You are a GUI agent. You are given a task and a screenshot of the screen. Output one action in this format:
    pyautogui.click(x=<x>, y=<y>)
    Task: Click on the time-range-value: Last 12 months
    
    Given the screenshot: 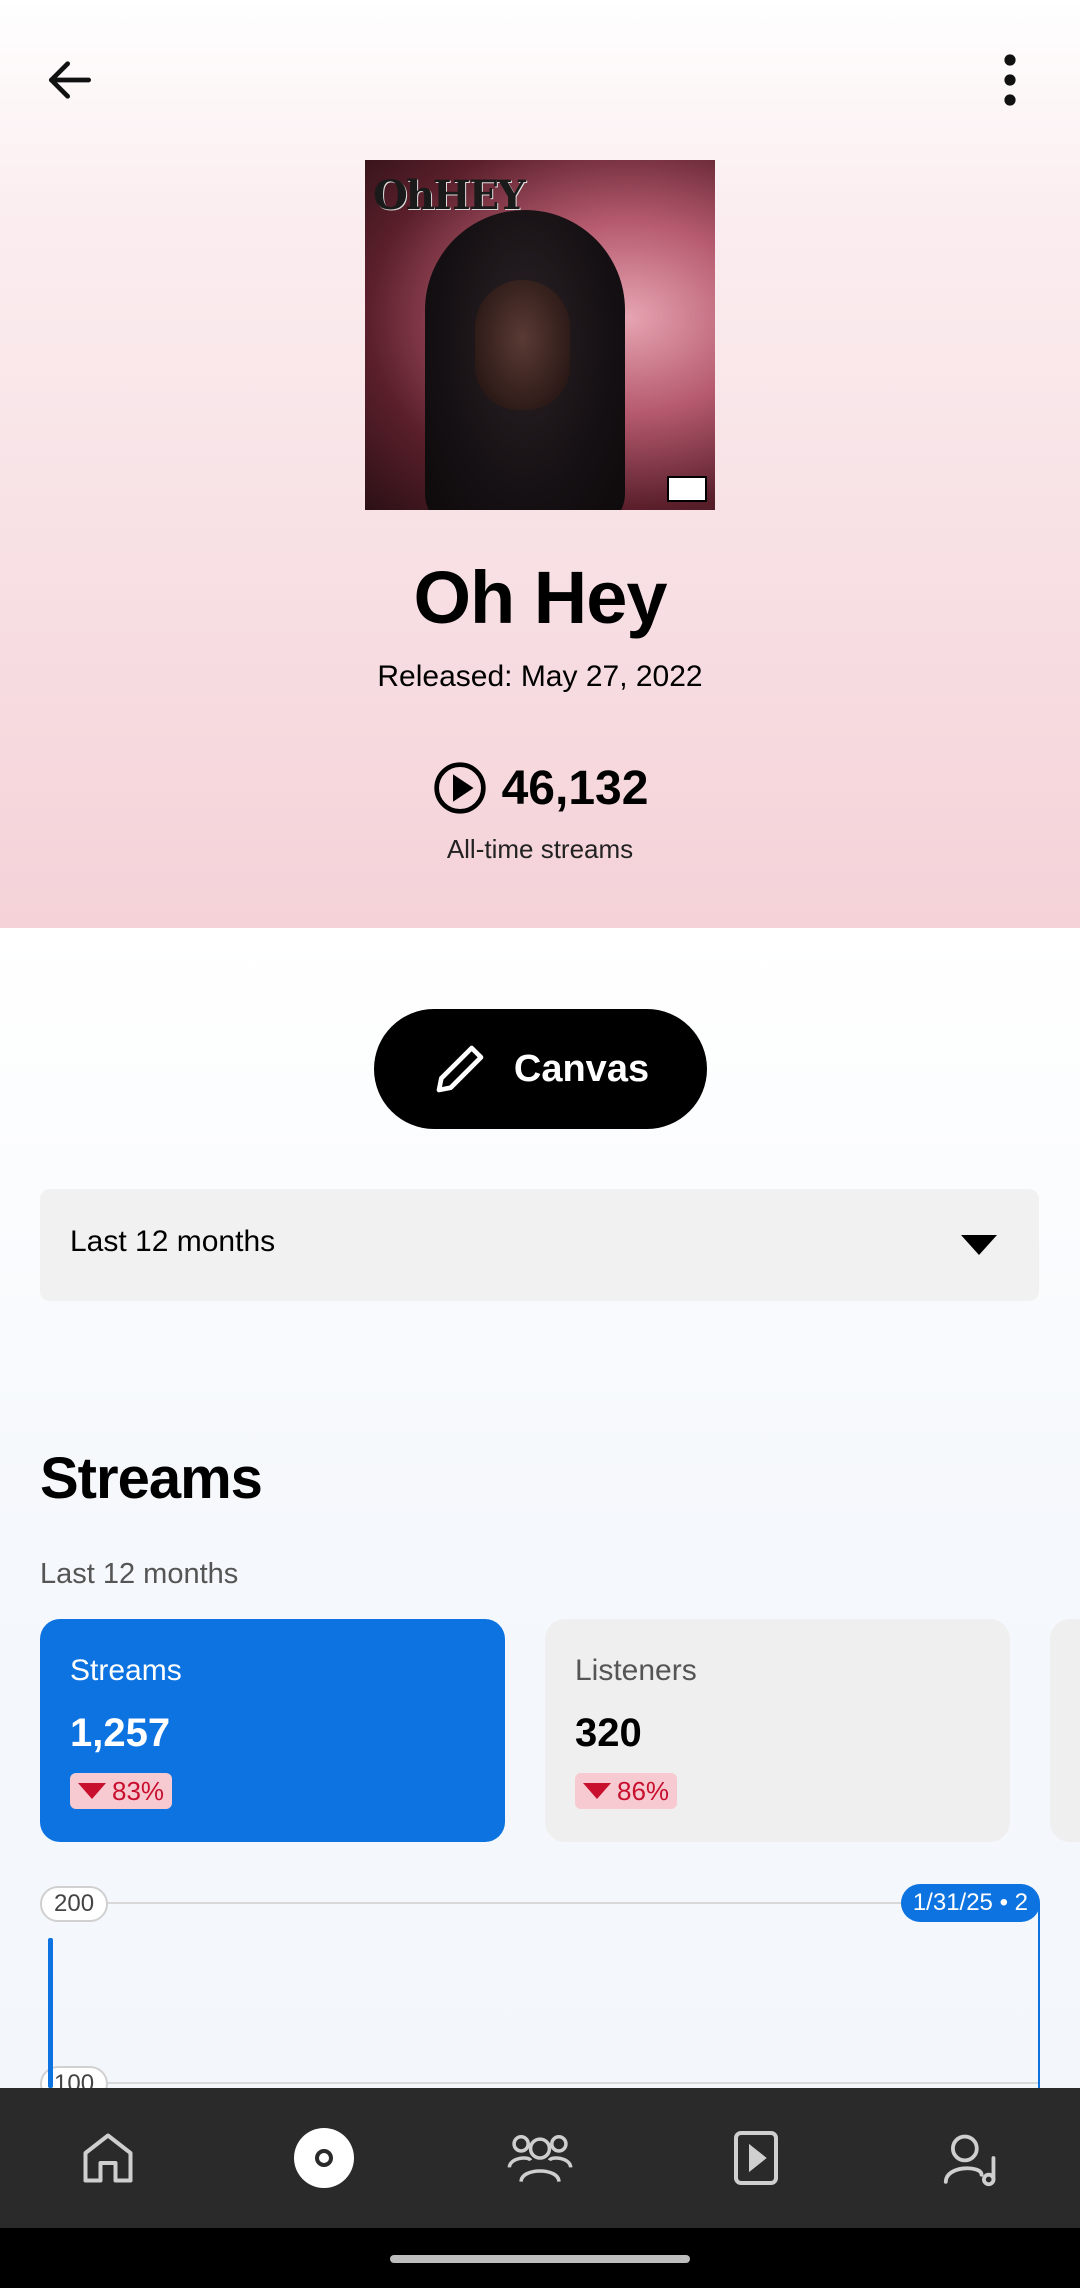 What is the action you would take?
    pyautogui.click(x=173, y=1241)
    